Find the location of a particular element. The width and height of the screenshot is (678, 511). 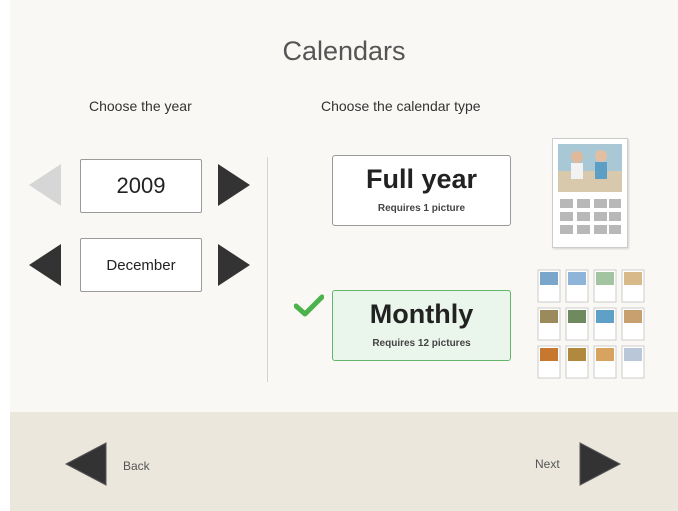

next-label: Next is located at coordinates (547, 464).